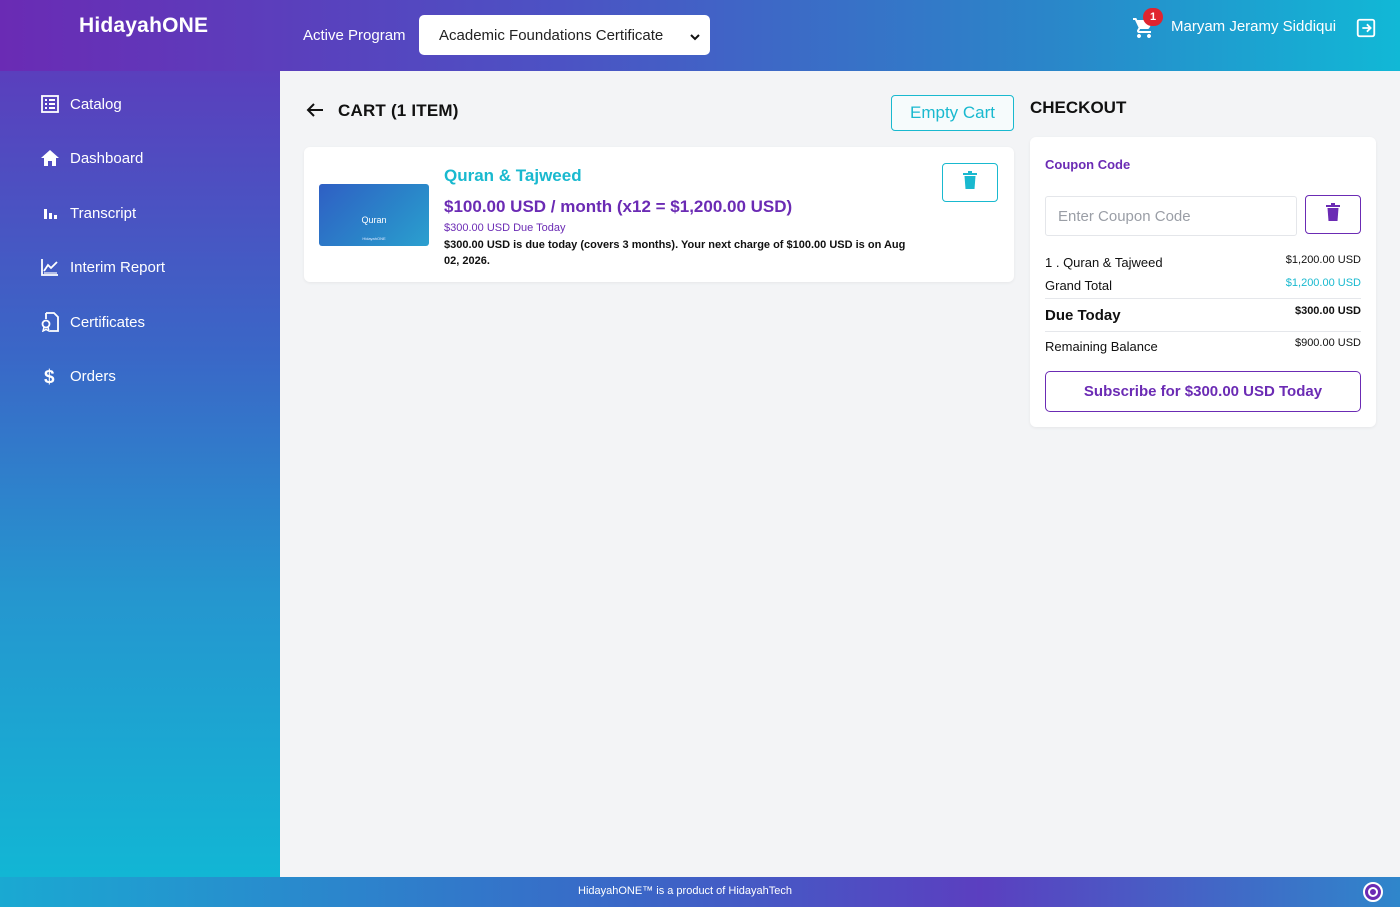 The height and width of the screenshot is (907, 1400). I want to click on app-logo: HidayahONE, so click(143, 26).